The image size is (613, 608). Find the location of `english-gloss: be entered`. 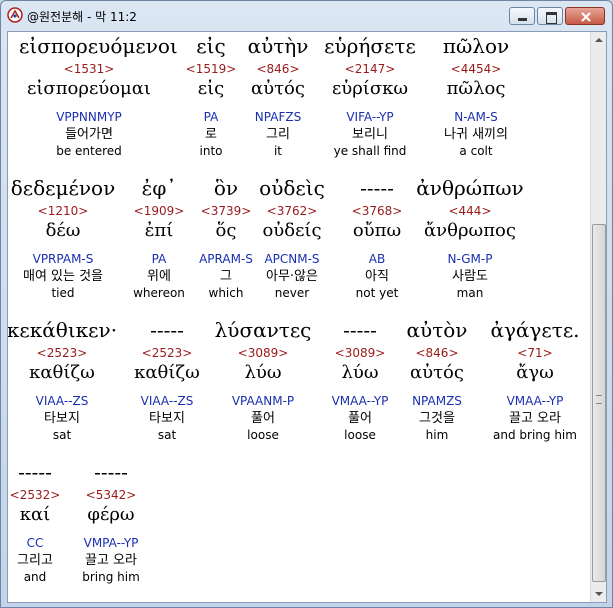

english-gloss: be entered is located at coordinates (89, 151).